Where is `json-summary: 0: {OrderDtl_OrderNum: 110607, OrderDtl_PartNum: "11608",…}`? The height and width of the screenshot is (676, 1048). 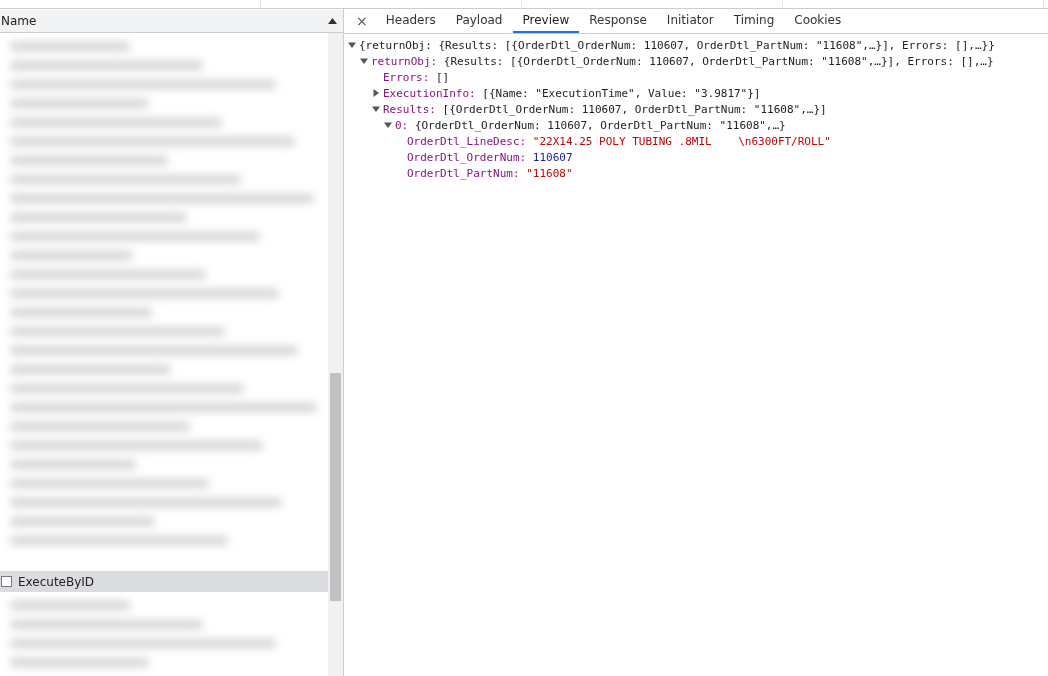
json-summary: 0: {OrderDtl_OrderNum: 110607, OrderDtl_PartNum: "11608",…} is located at coordinates (590, 125).